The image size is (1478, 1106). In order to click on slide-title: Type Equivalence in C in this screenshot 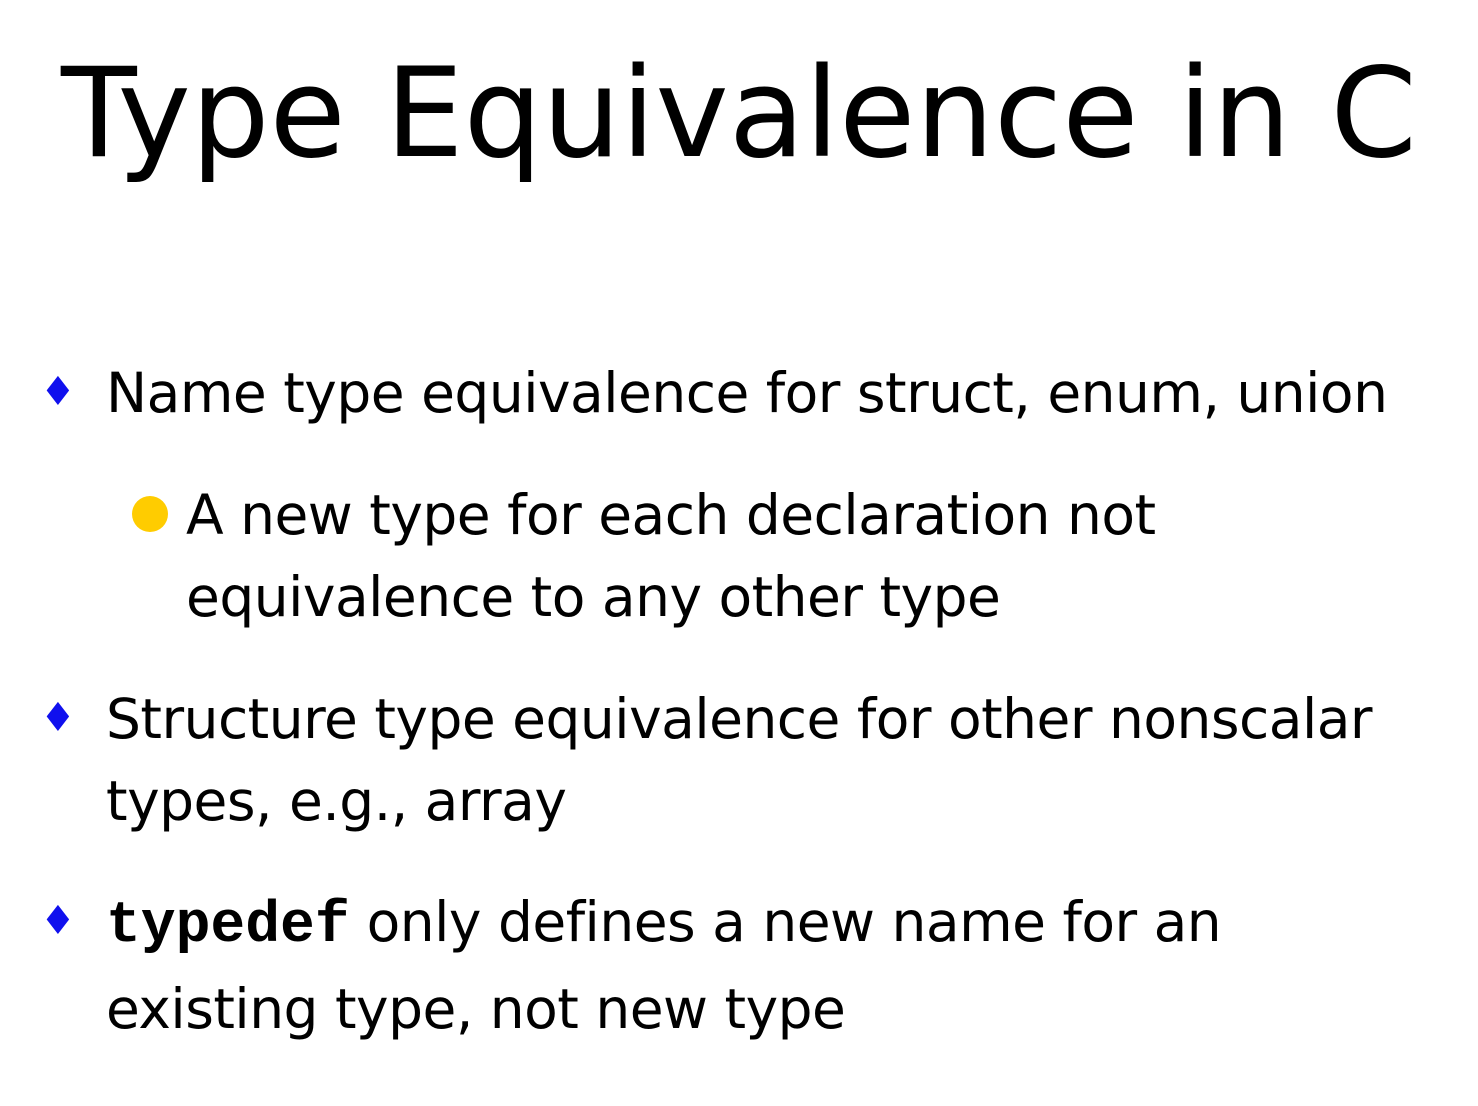, I will do `click(739, 114)`.